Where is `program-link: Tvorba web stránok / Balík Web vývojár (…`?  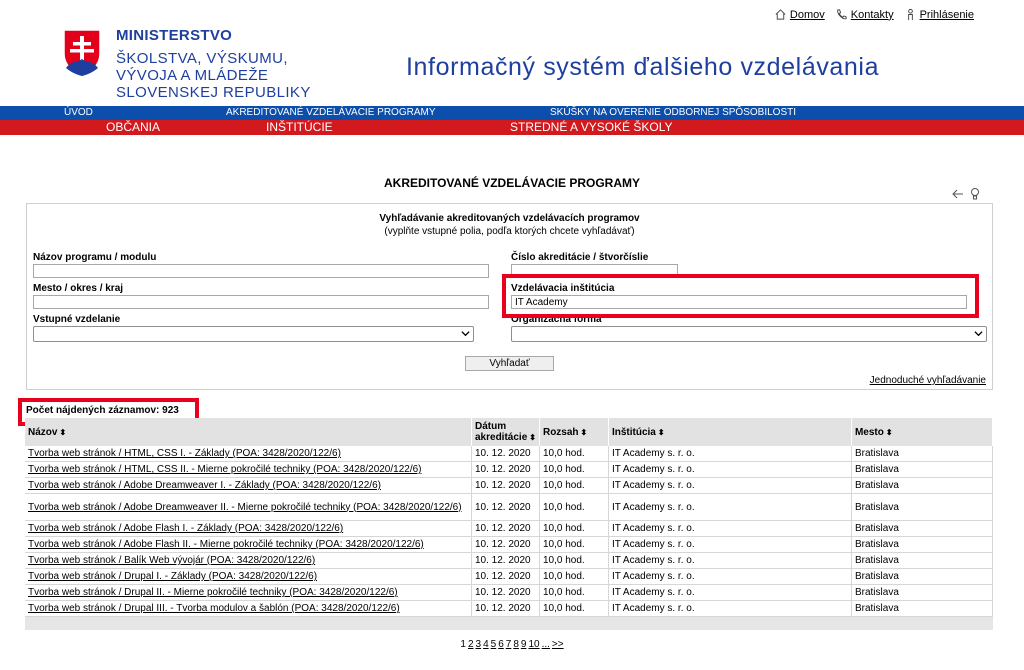
program-link: Tvorba web stránok / Balík Web vývojár (… is located at coordinates (171, 560).